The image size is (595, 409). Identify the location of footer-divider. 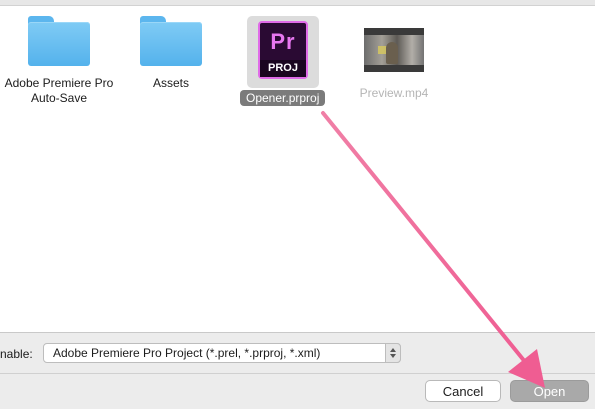
(297, 373).